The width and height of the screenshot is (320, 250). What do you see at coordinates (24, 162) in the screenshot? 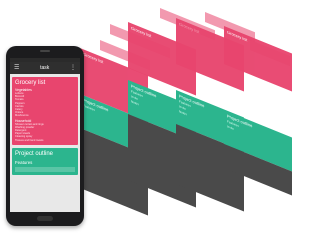
I see `features-heading: Features` at bounding box center [24, 162].